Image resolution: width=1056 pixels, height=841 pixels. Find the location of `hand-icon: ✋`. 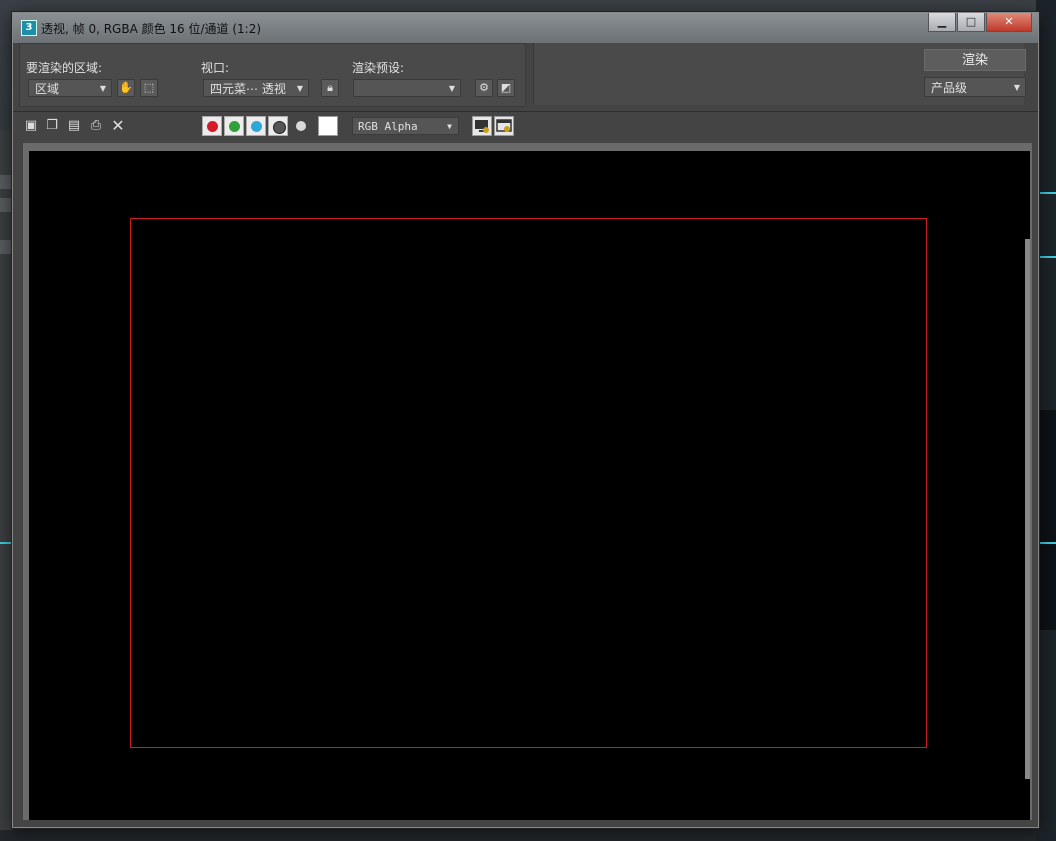

hand-icon: ✋ is located at coordinates (126, 88).